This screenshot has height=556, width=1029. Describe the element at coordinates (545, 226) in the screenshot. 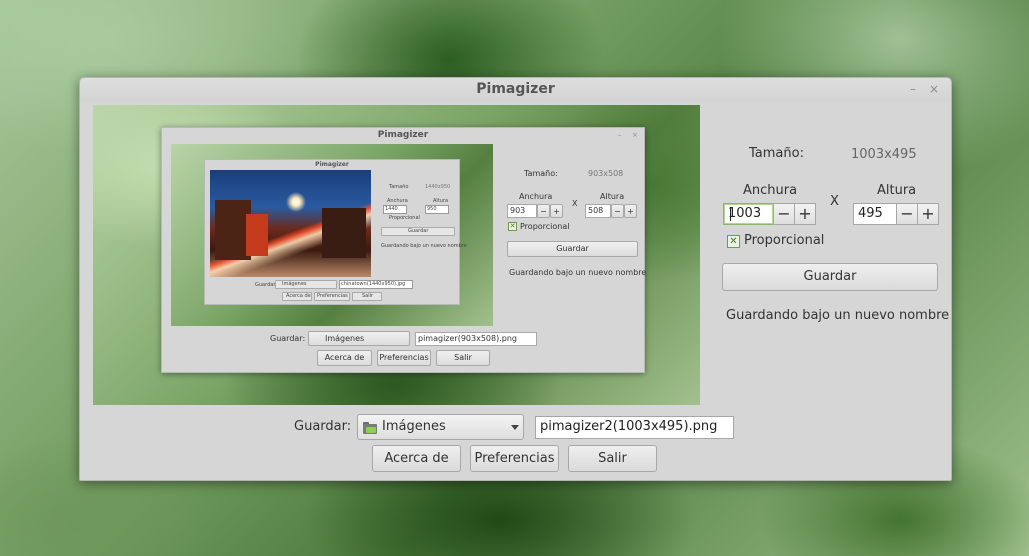

I see `nested-proportional-label: Proporcional` at that location.